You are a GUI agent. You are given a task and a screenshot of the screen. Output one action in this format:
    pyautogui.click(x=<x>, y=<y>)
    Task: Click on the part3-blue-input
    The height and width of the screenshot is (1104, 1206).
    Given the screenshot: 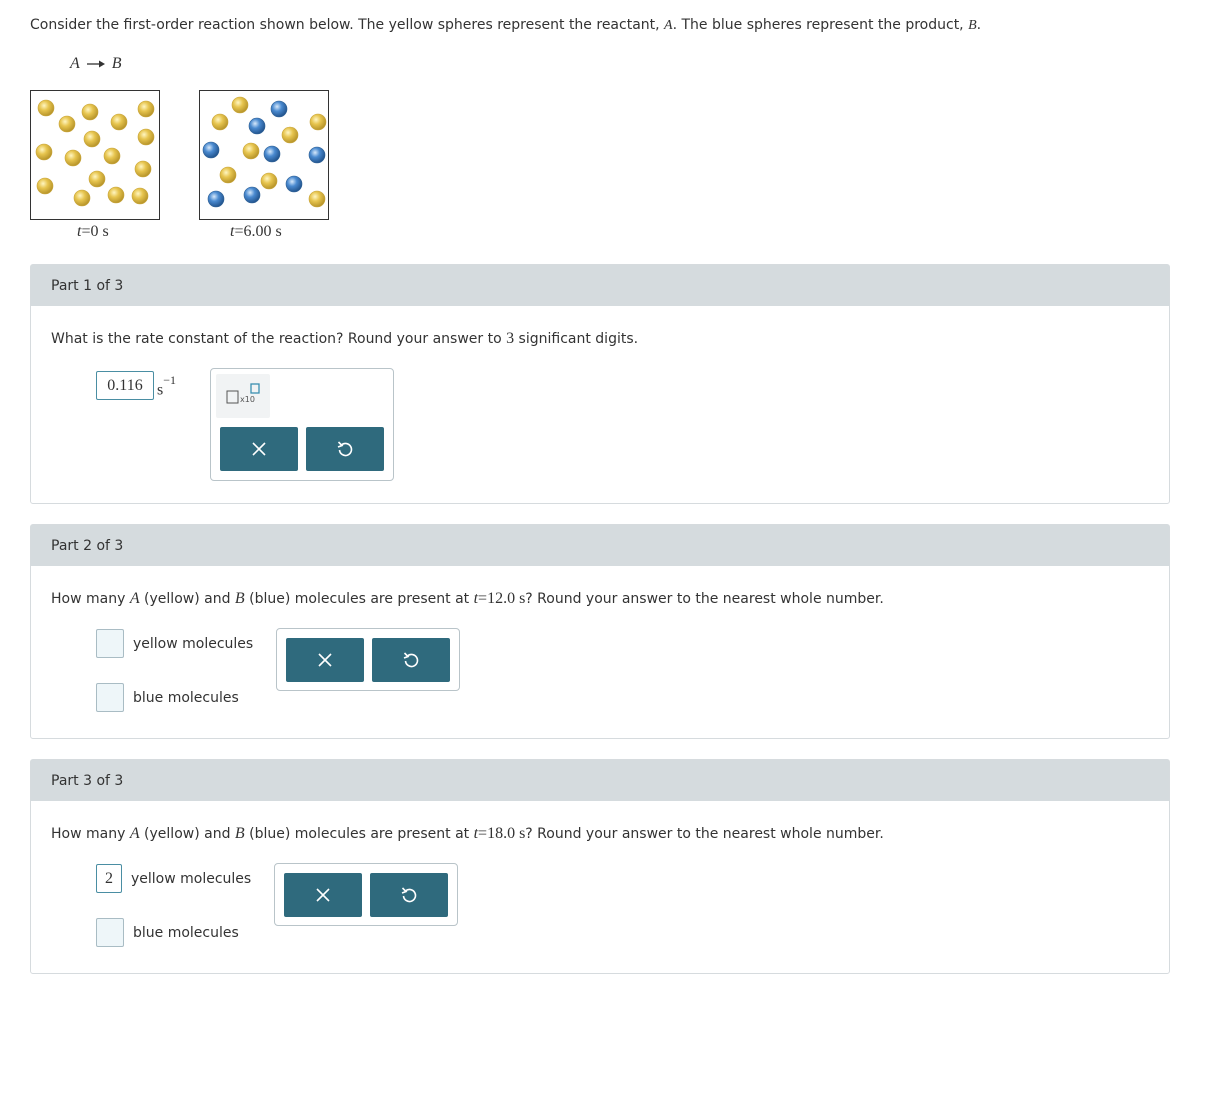 What is the action you would take?
    pyautogui.click(x=110, y=932)
    